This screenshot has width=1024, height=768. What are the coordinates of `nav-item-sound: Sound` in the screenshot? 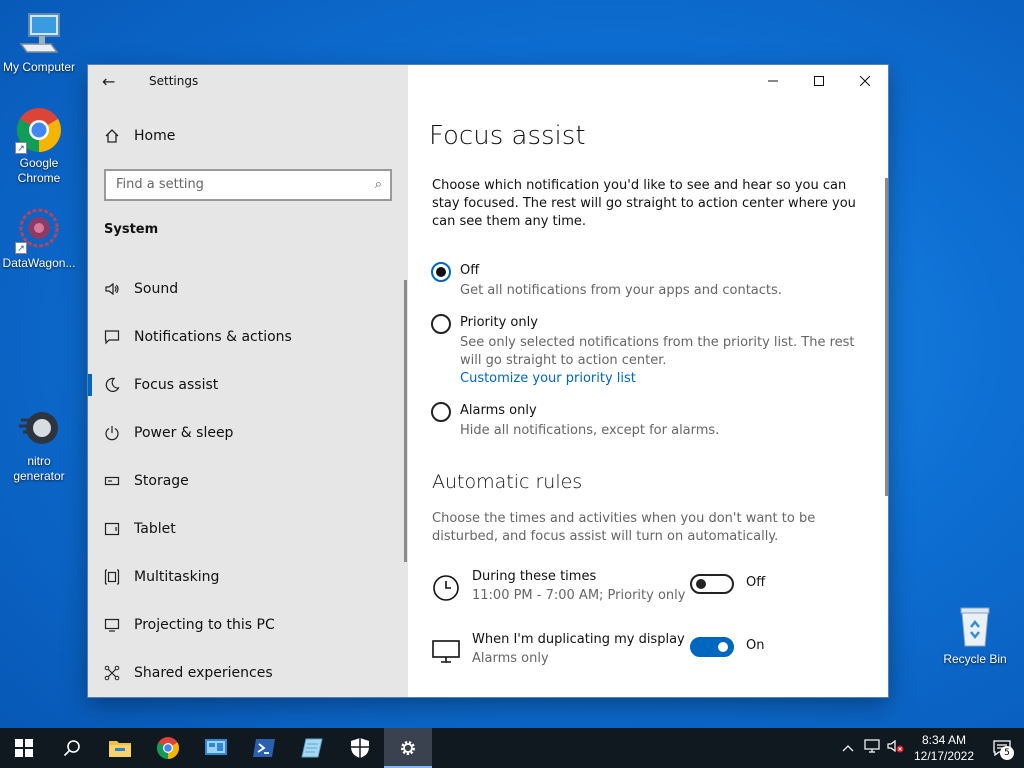 It's located at (247, 289).